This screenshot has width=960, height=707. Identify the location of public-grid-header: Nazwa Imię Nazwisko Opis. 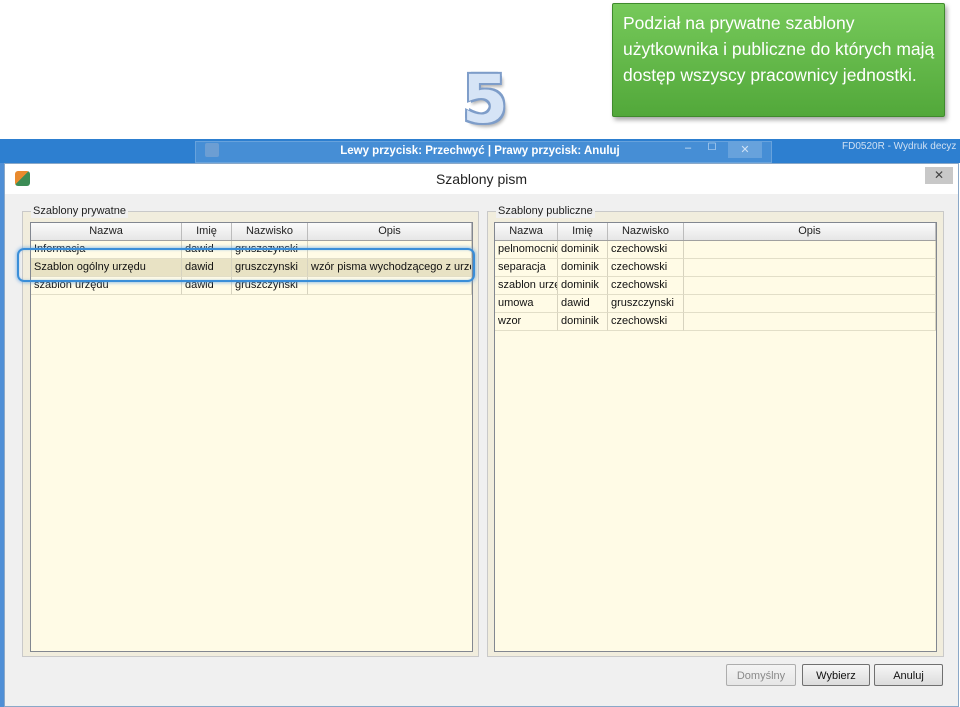
(715, 232).